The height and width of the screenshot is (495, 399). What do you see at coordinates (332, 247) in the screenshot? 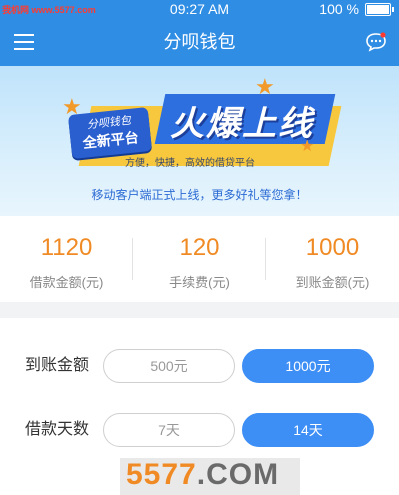
I see `stat-value: 1000` at bounding box center [332, 247].